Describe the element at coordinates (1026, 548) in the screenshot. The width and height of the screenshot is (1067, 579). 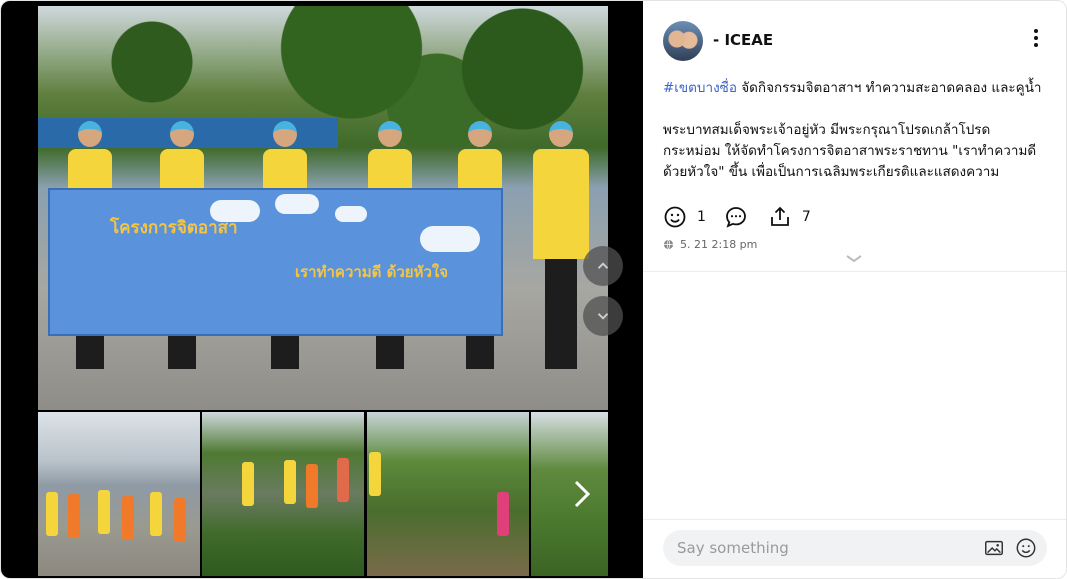
I see `emoji-icon` at that location.